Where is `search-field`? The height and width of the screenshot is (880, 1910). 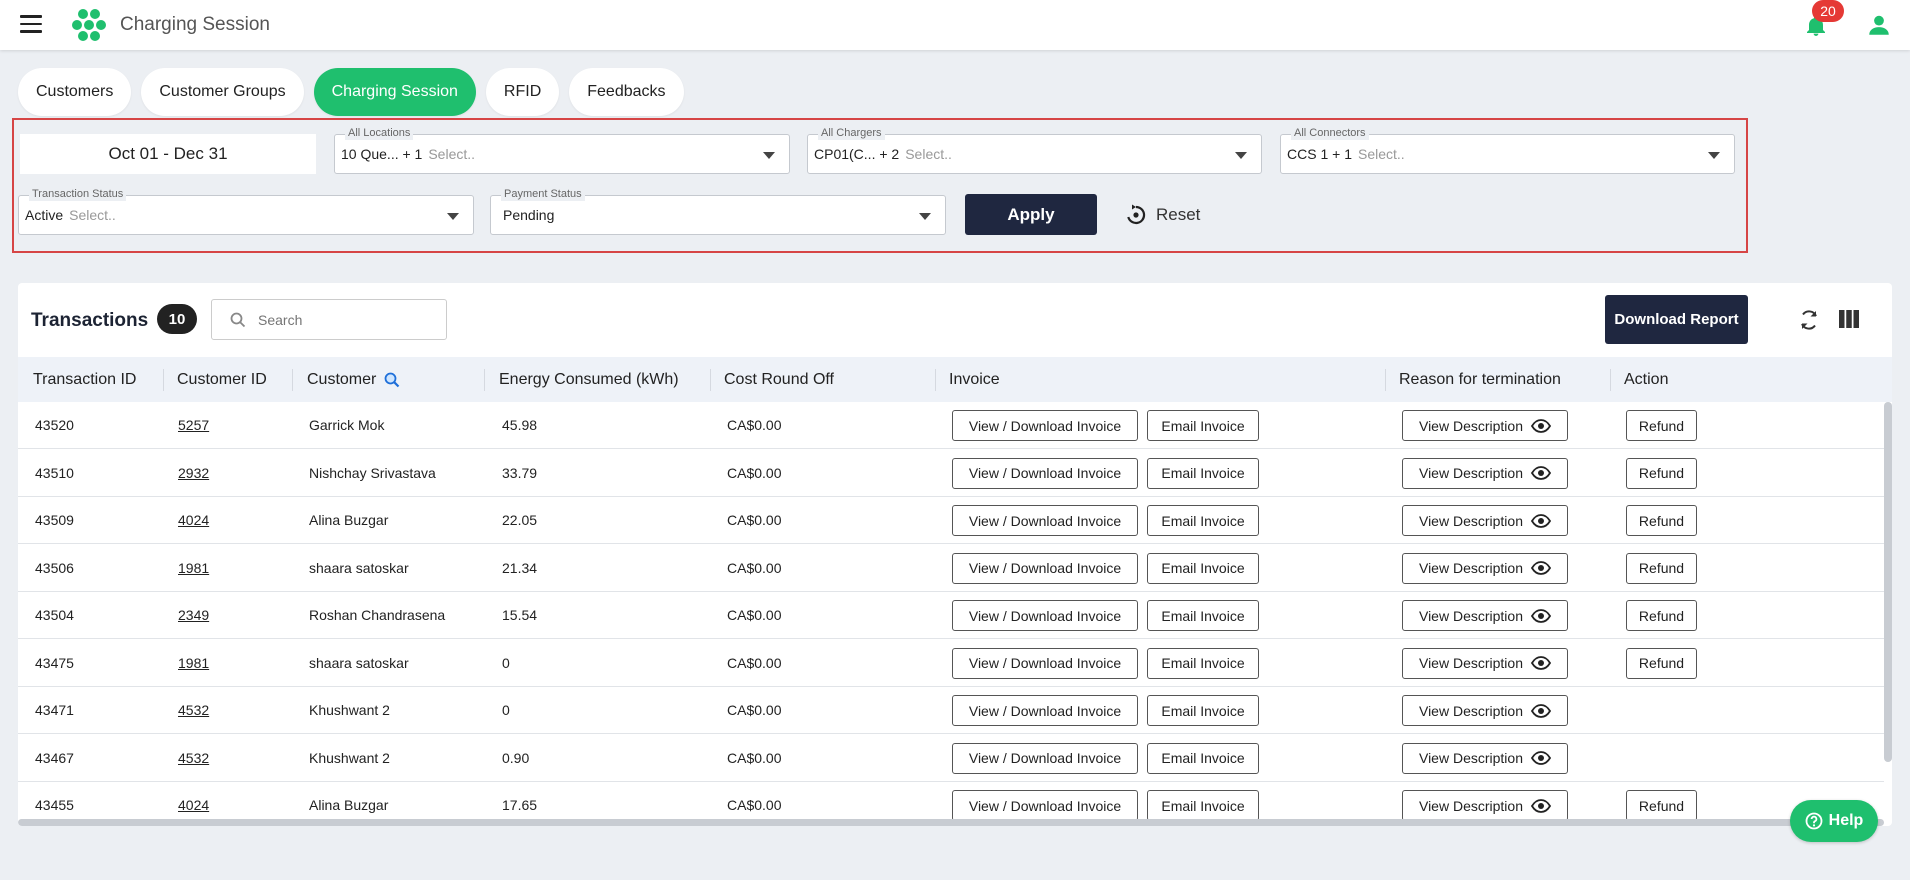
search-field is located at coordinates (329, 319).